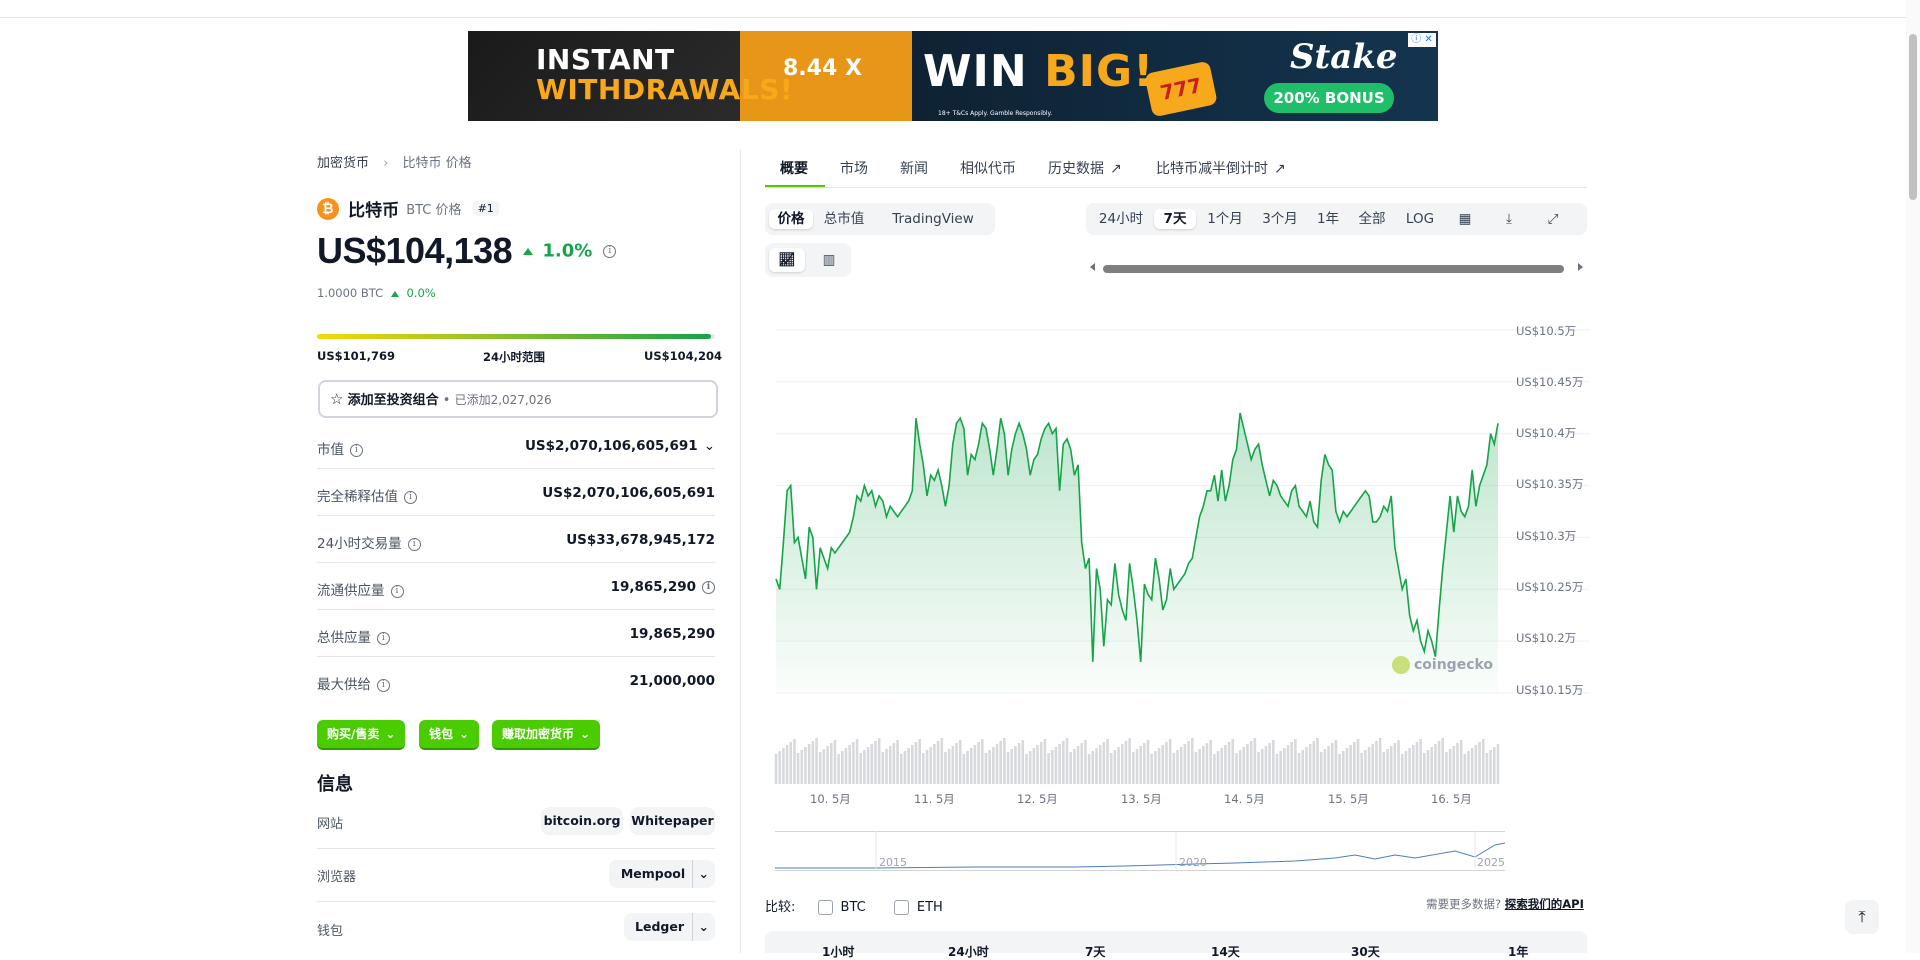  I want to click on coingecko-watermark: coingecko, so click(1442, 665).